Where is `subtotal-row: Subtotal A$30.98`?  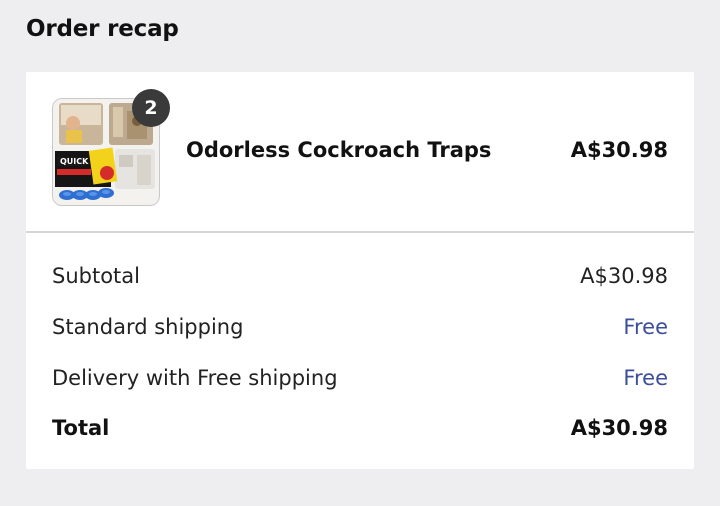
subtotal-row: Subtotal A$30.98 is located at coordinates (360, 276).